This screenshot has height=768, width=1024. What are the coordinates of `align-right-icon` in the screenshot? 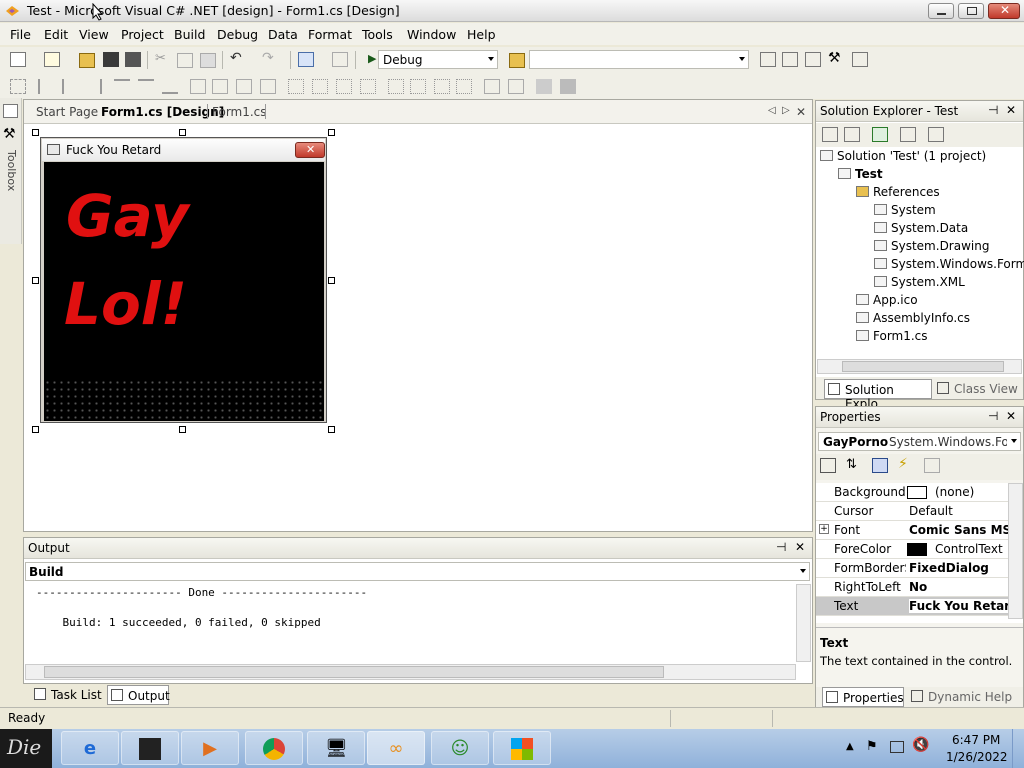 It's located at (94, 86).